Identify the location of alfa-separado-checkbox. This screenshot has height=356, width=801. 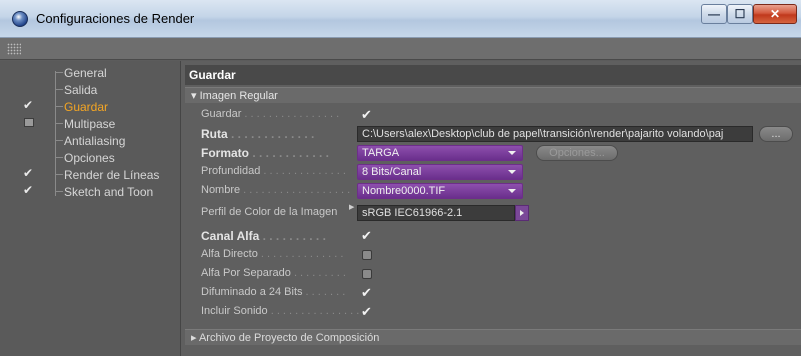
(367, 274).